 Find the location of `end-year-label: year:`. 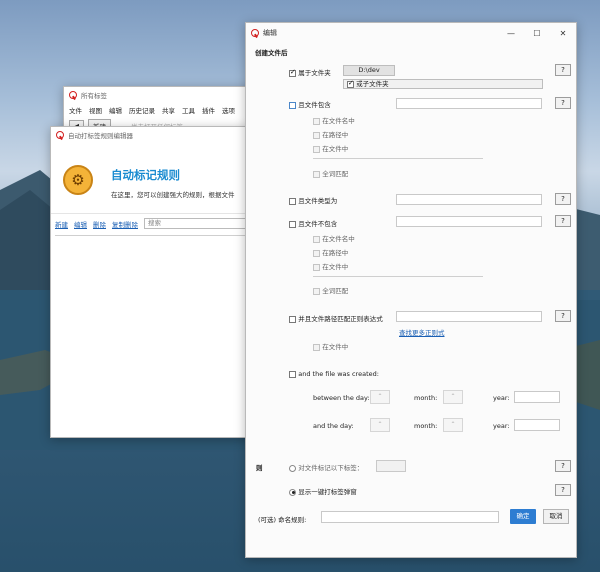

end-year-label: year: is located at coordinates (501, 426).